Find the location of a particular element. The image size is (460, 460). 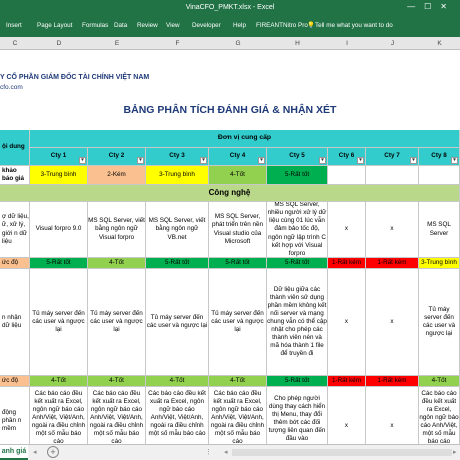

sheet-tab-evaluation: anh giá is located at coordinates (14, 452).